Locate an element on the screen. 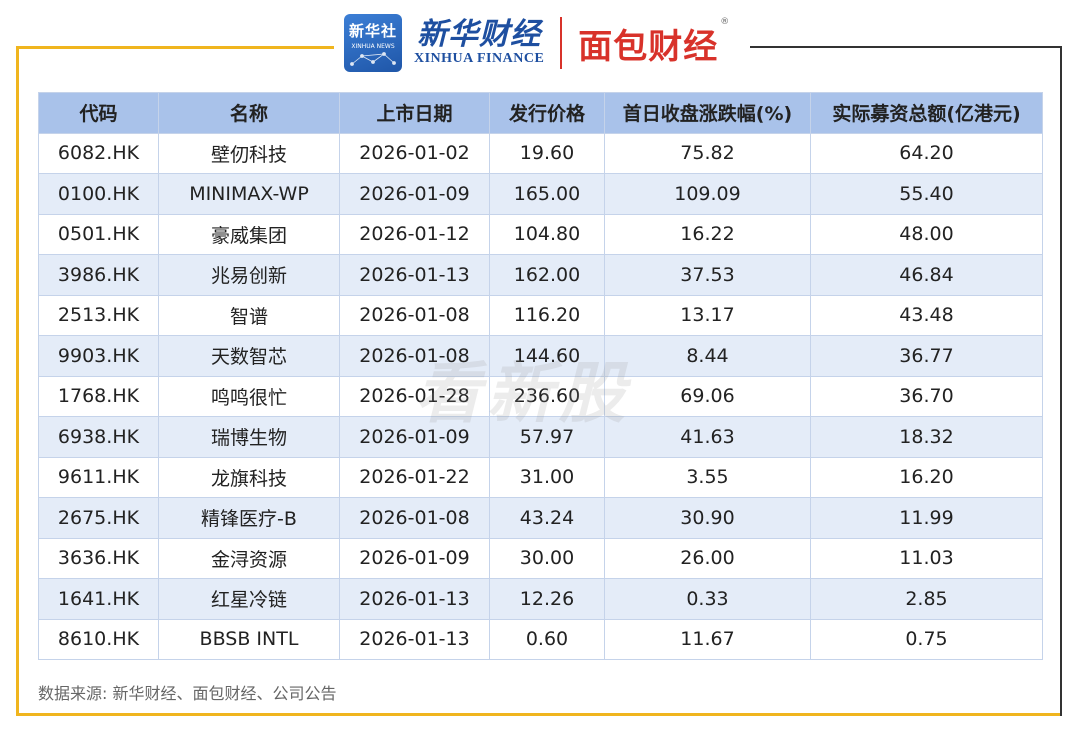  cell-first-day-change: 30.90 is located at coordinates (707, 518).